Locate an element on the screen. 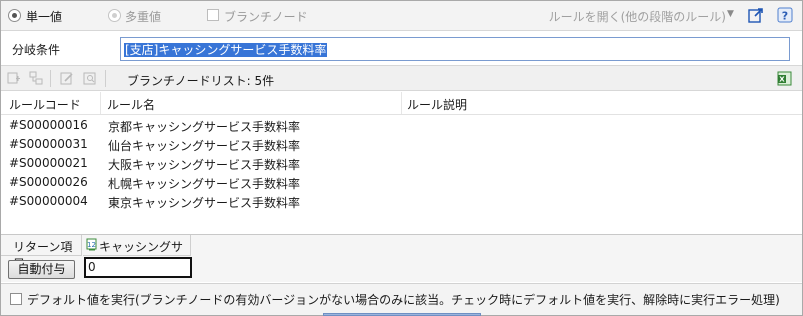 Image resolution: width=803 pixels, height=316 pixels. single-value-radio is located at coordinates (14, 15).